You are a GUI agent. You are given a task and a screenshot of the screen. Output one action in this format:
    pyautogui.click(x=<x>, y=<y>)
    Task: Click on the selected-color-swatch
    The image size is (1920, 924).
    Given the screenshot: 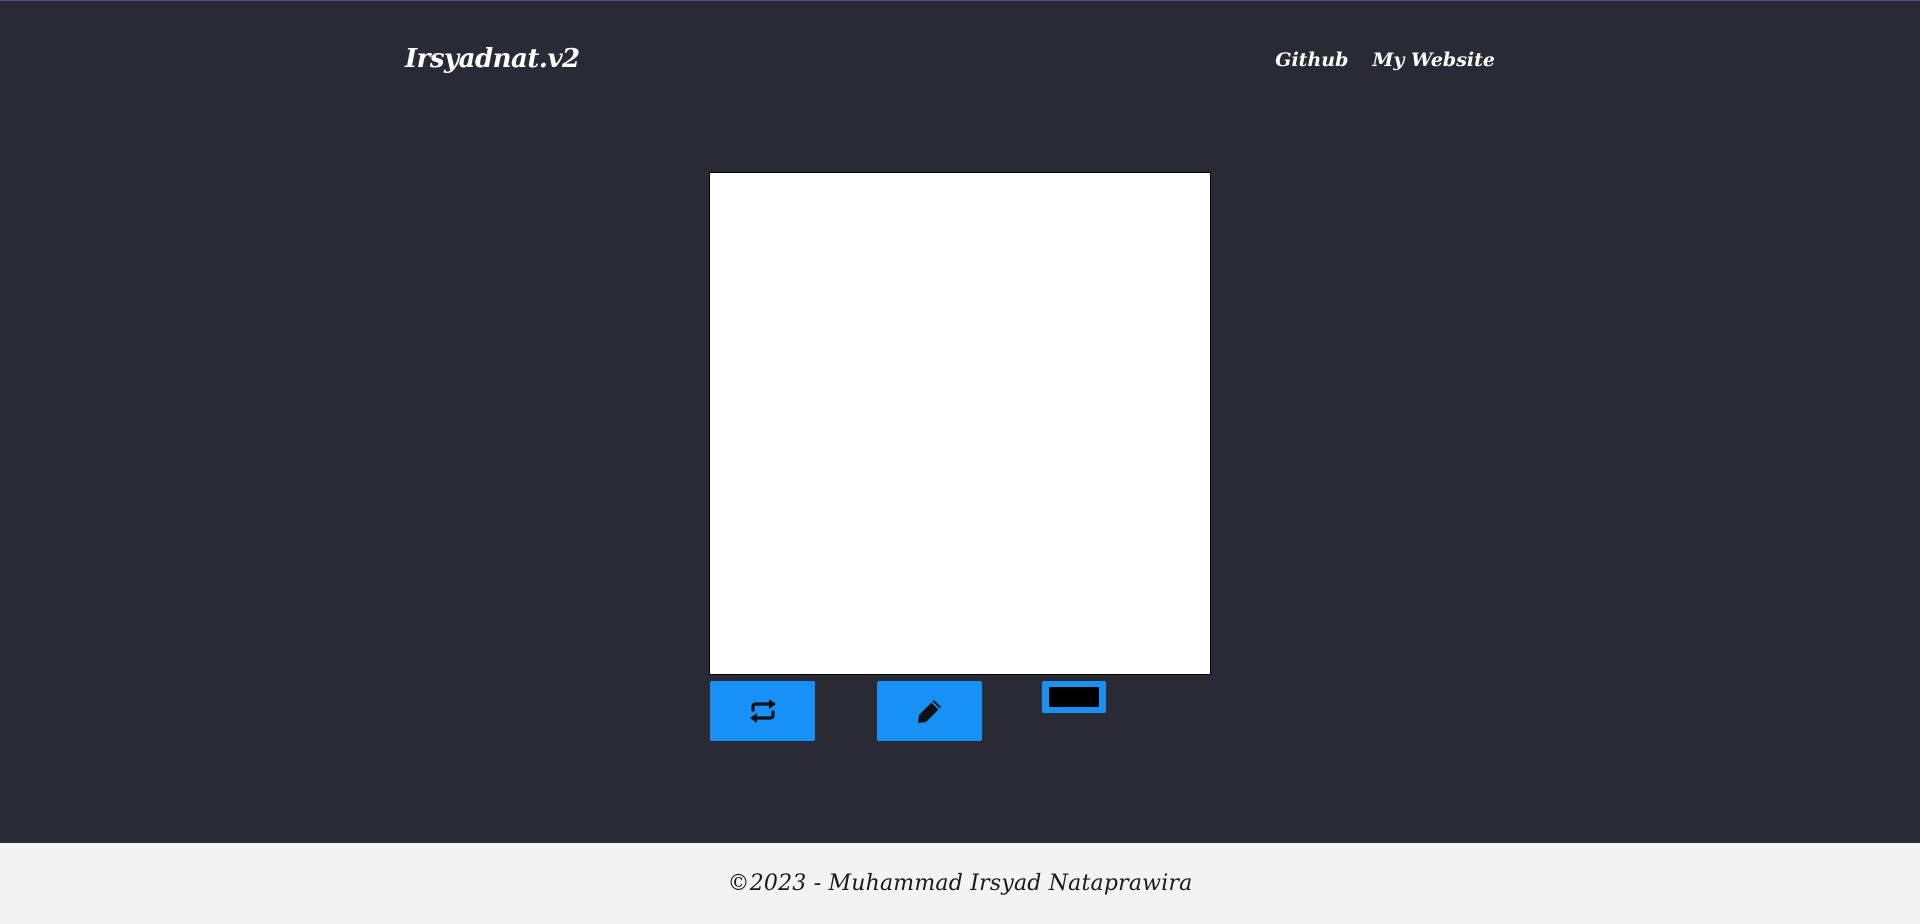 What is the action you would take?
    pyautogui.click(x=1074, y=697)
    